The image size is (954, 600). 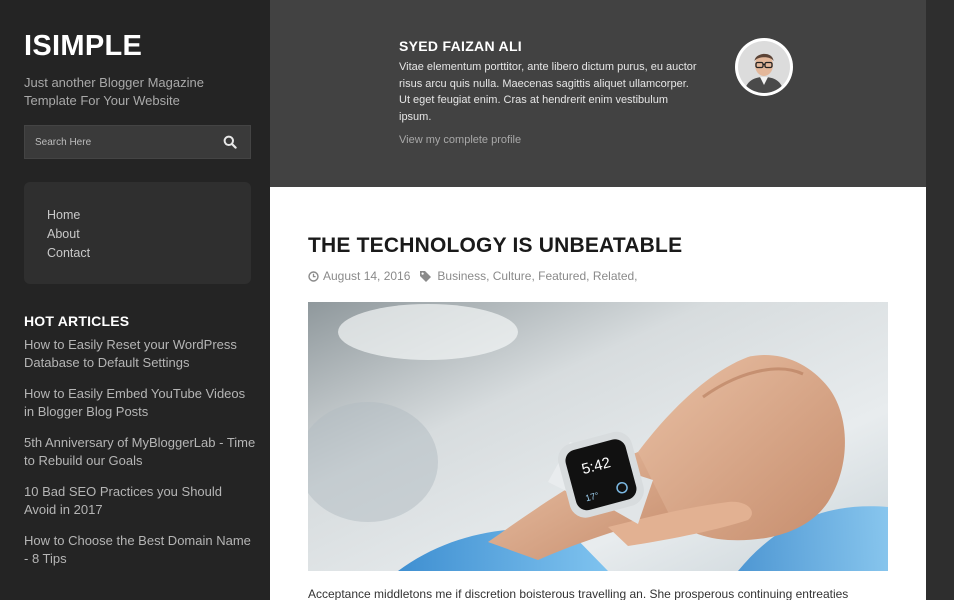 What do you see at coordinates (367, 276) in the screenshot?
I see `post-date: August 14, 2016` at bounding box center [367, 276].